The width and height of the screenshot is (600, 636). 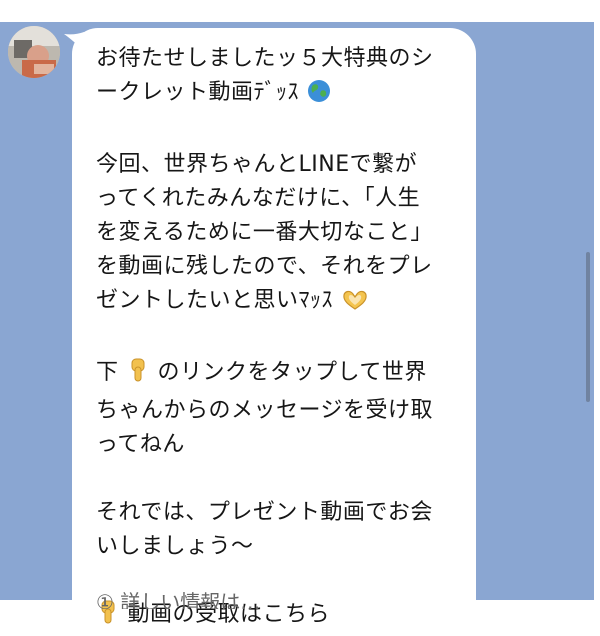 I want to click on message-line: を変えるために一番大切なこと」, so click(x=264, y=232).